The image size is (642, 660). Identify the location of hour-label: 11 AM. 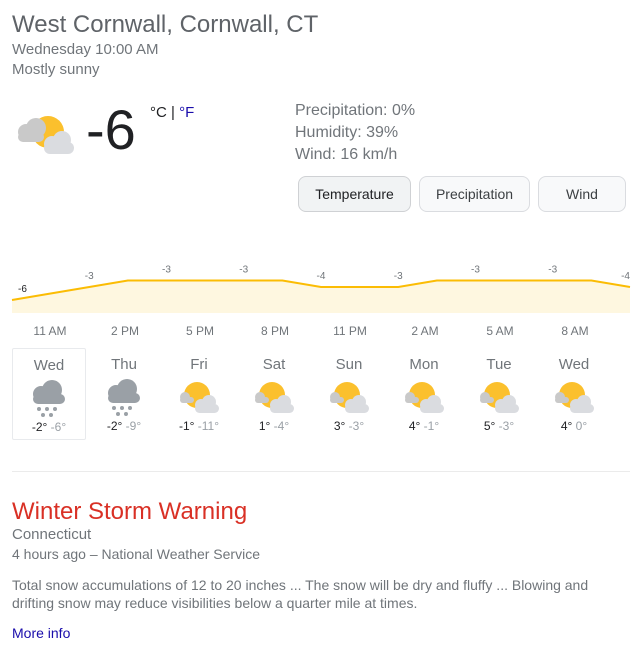
(50, 331).